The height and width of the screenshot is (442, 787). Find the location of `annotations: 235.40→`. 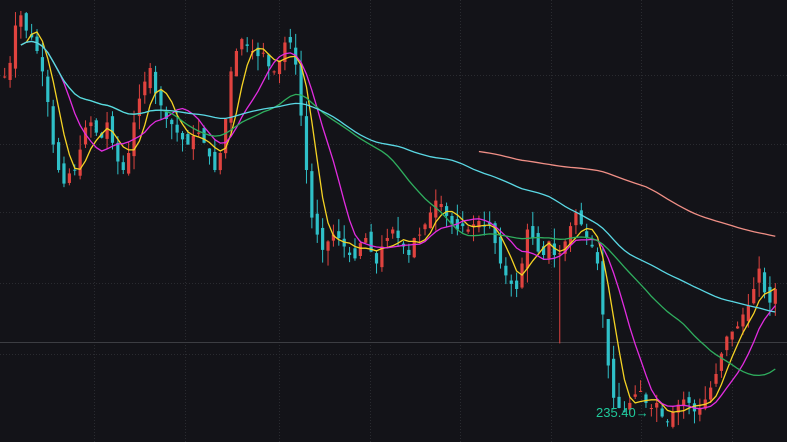

annotations: 235.40→ is located at coordinates (622, 412).